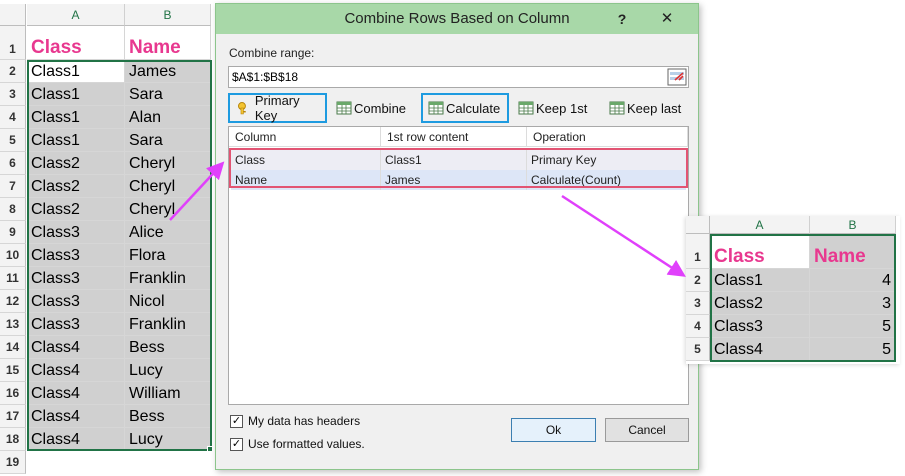 The width and height of the screenshot is (905, 476). Describe the element at coordinates (454, 137) in the screenshot. I see `grid-header-first-row-content: 1st row content` at that location.